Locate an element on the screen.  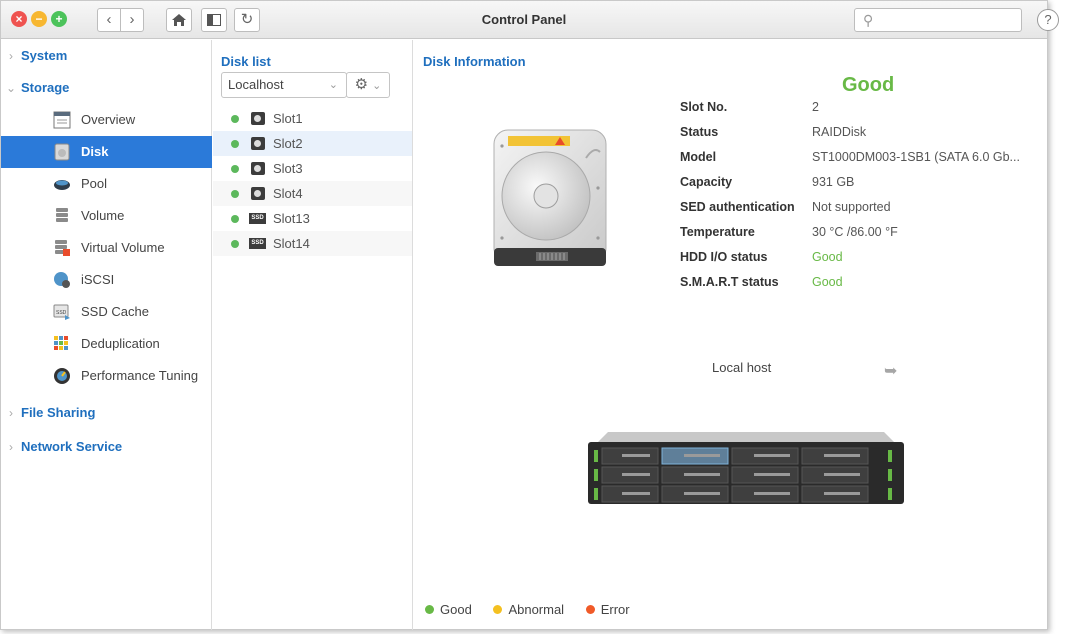
sidebar-item-performance-tuning: Performance Tuning is located at coordinates (106, 376).